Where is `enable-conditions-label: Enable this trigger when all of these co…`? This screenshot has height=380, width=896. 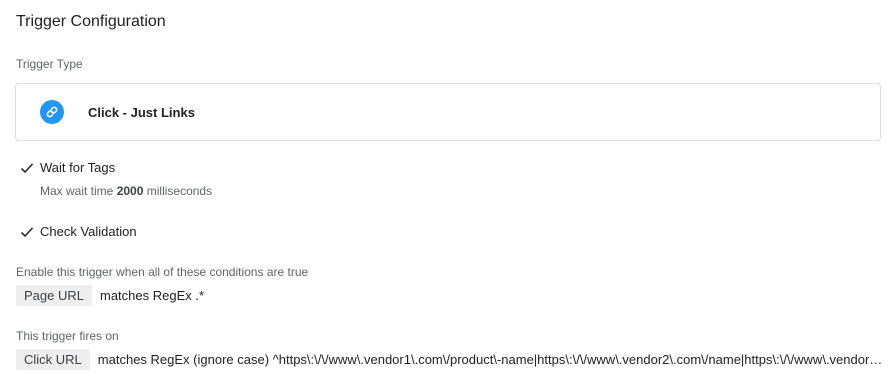 enable-conditions-label: Enable this trigger when all of these co… is located at coordinates (162, 272).